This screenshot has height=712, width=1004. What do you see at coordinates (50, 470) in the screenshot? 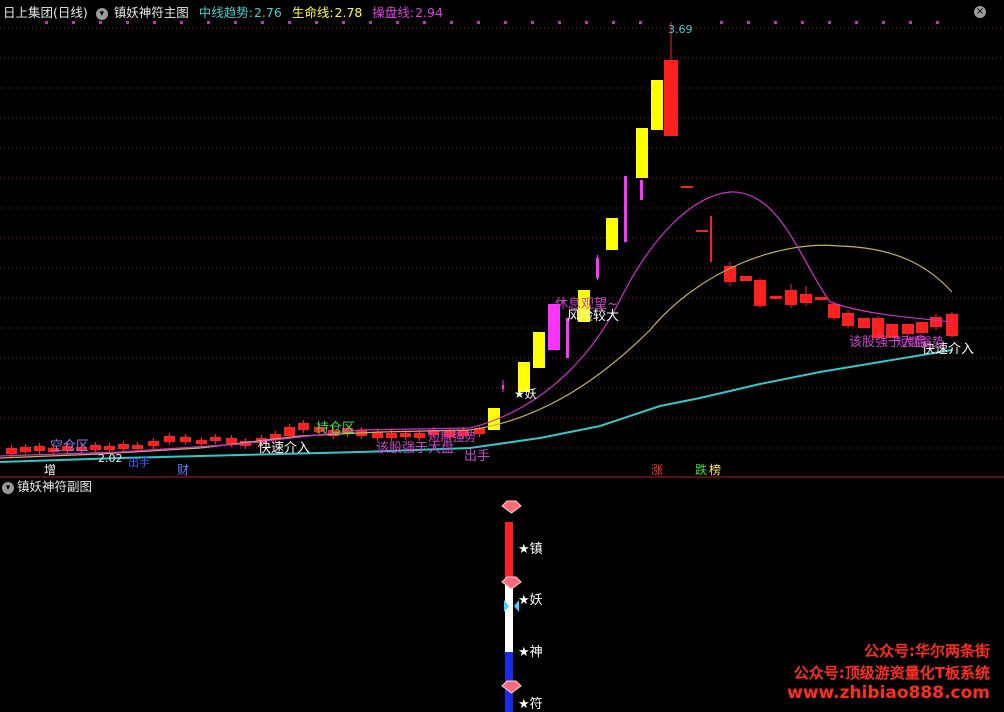
I see `mark-increase: 增` at bounding box center [50, 470].